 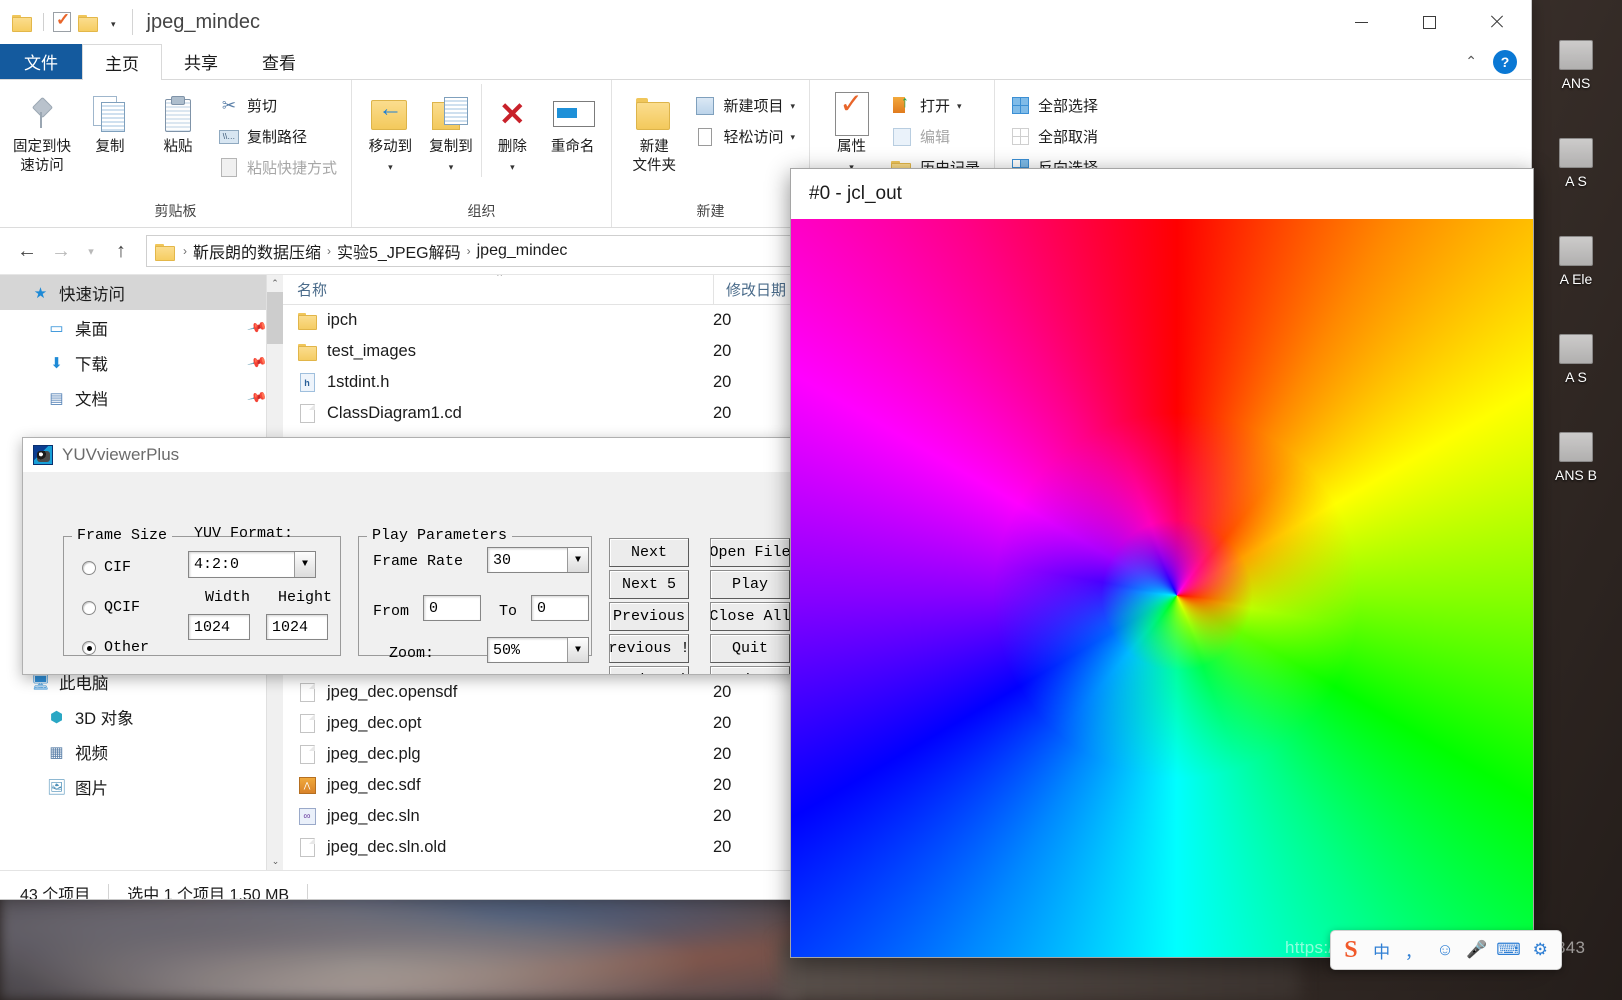 I want to click on scrollbar-thumb, so click(x=275, y=318).